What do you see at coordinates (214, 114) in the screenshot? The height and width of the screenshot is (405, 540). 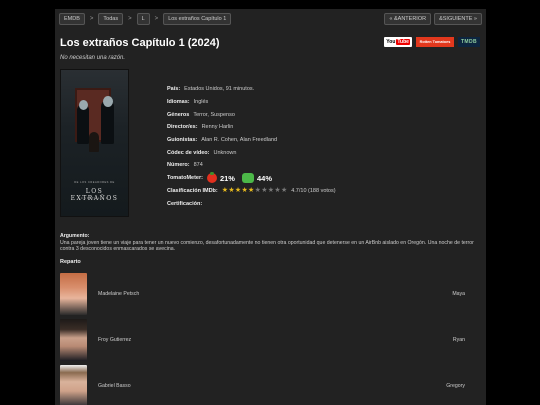 I see `info-value: Terror, Suspenso` at bounding box center [214, 114].